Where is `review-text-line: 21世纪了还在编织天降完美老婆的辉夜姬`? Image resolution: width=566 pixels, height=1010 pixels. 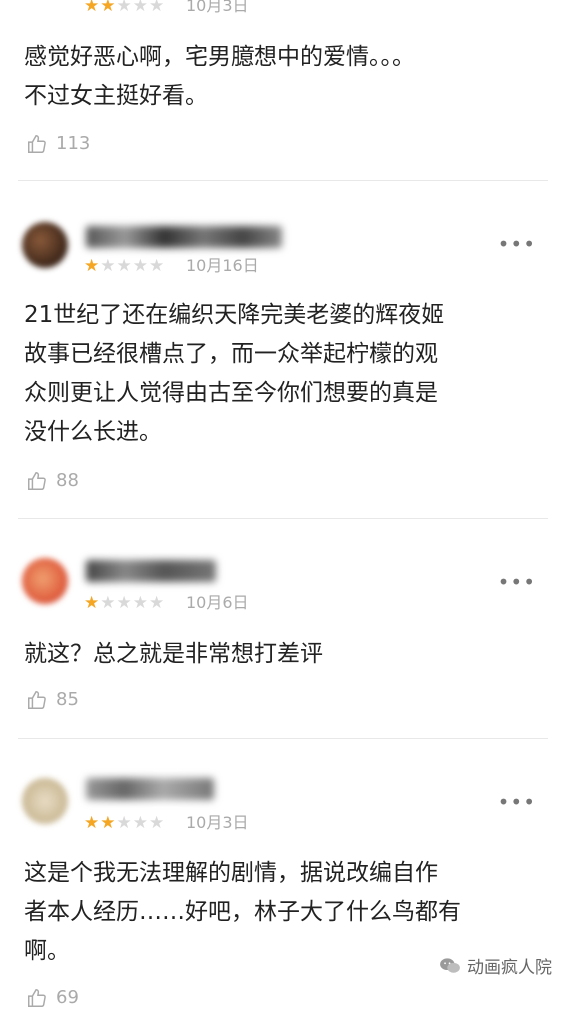 review-text-line: 21世纪了还在编织天降完美老婆的辉夜姬 is located at coordinates (234, 315).